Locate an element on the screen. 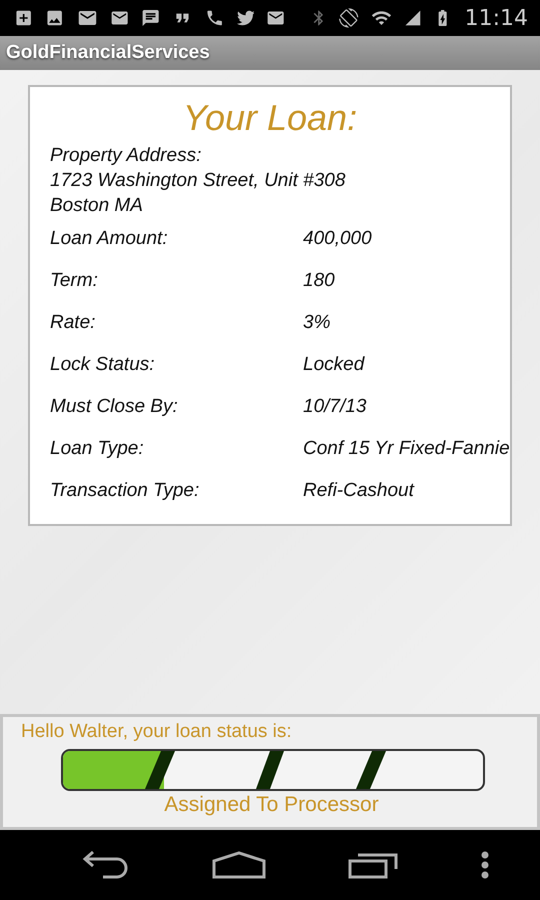  field-label: Term: is located at coordinates (74, 281).